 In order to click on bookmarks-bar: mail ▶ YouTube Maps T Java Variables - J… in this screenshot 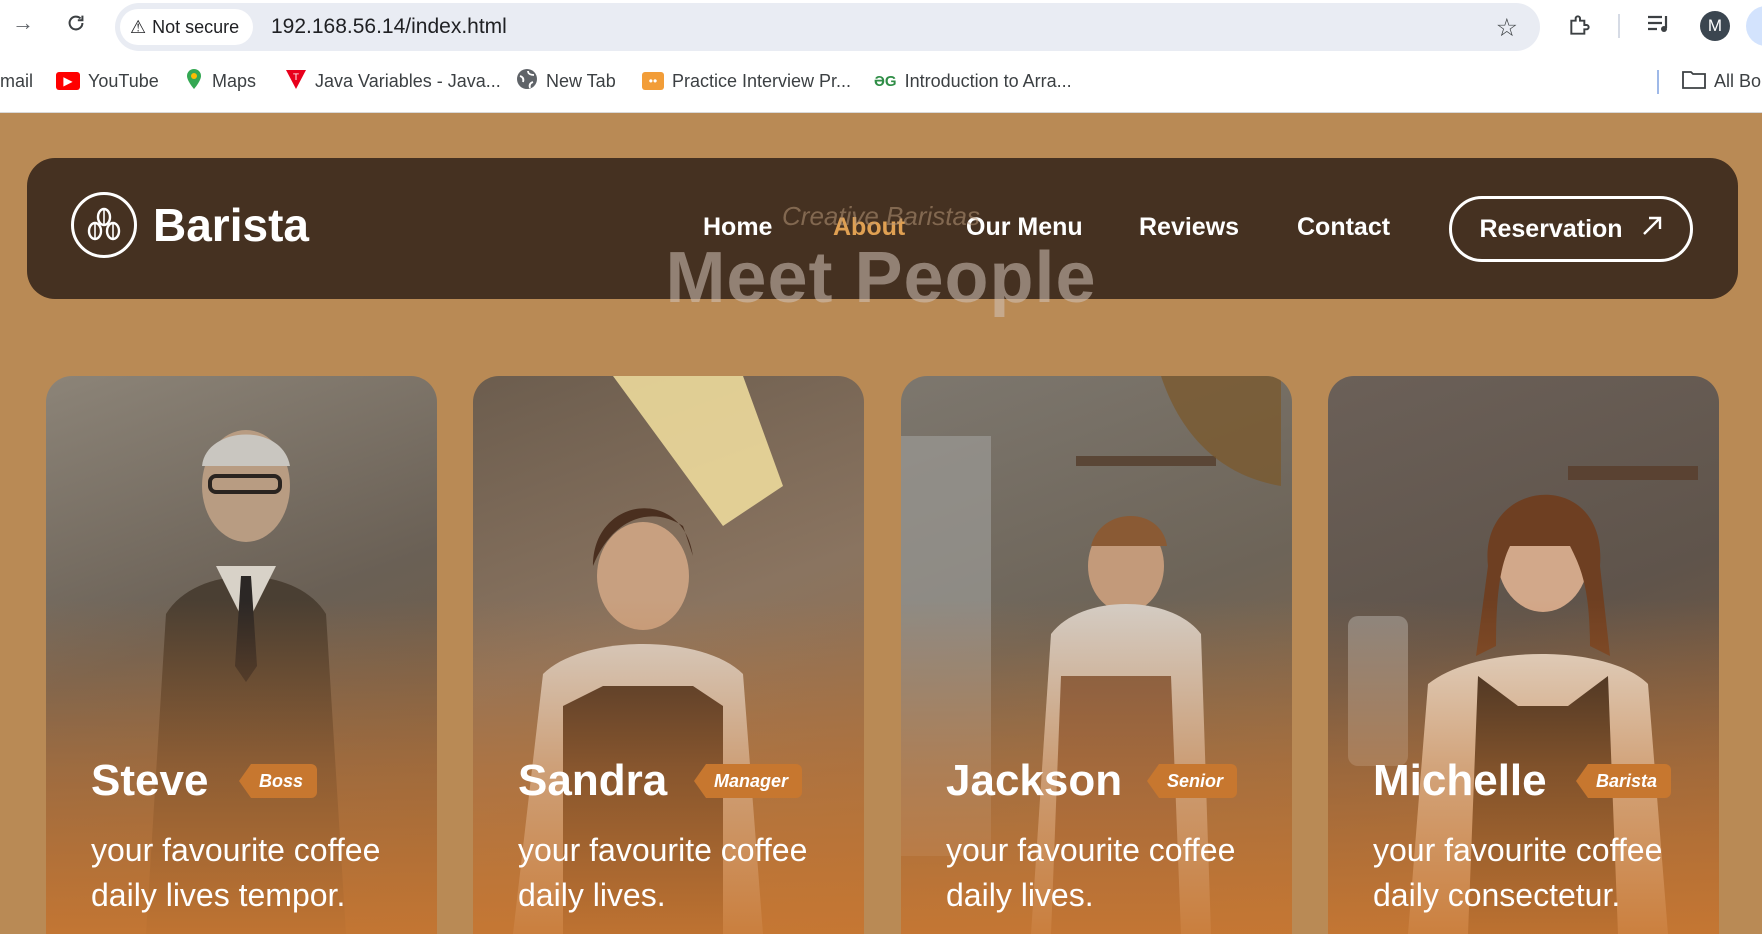, I will do `click(881, 81)`.